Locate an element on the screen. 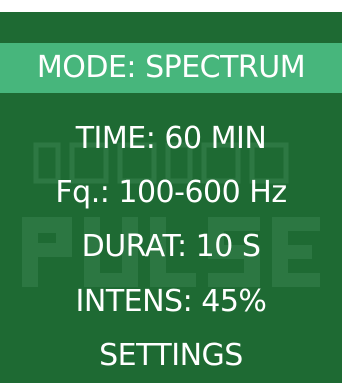  menu-item-frequency: Fq.: 100-600 Hz is located at coordinates (171, 193).